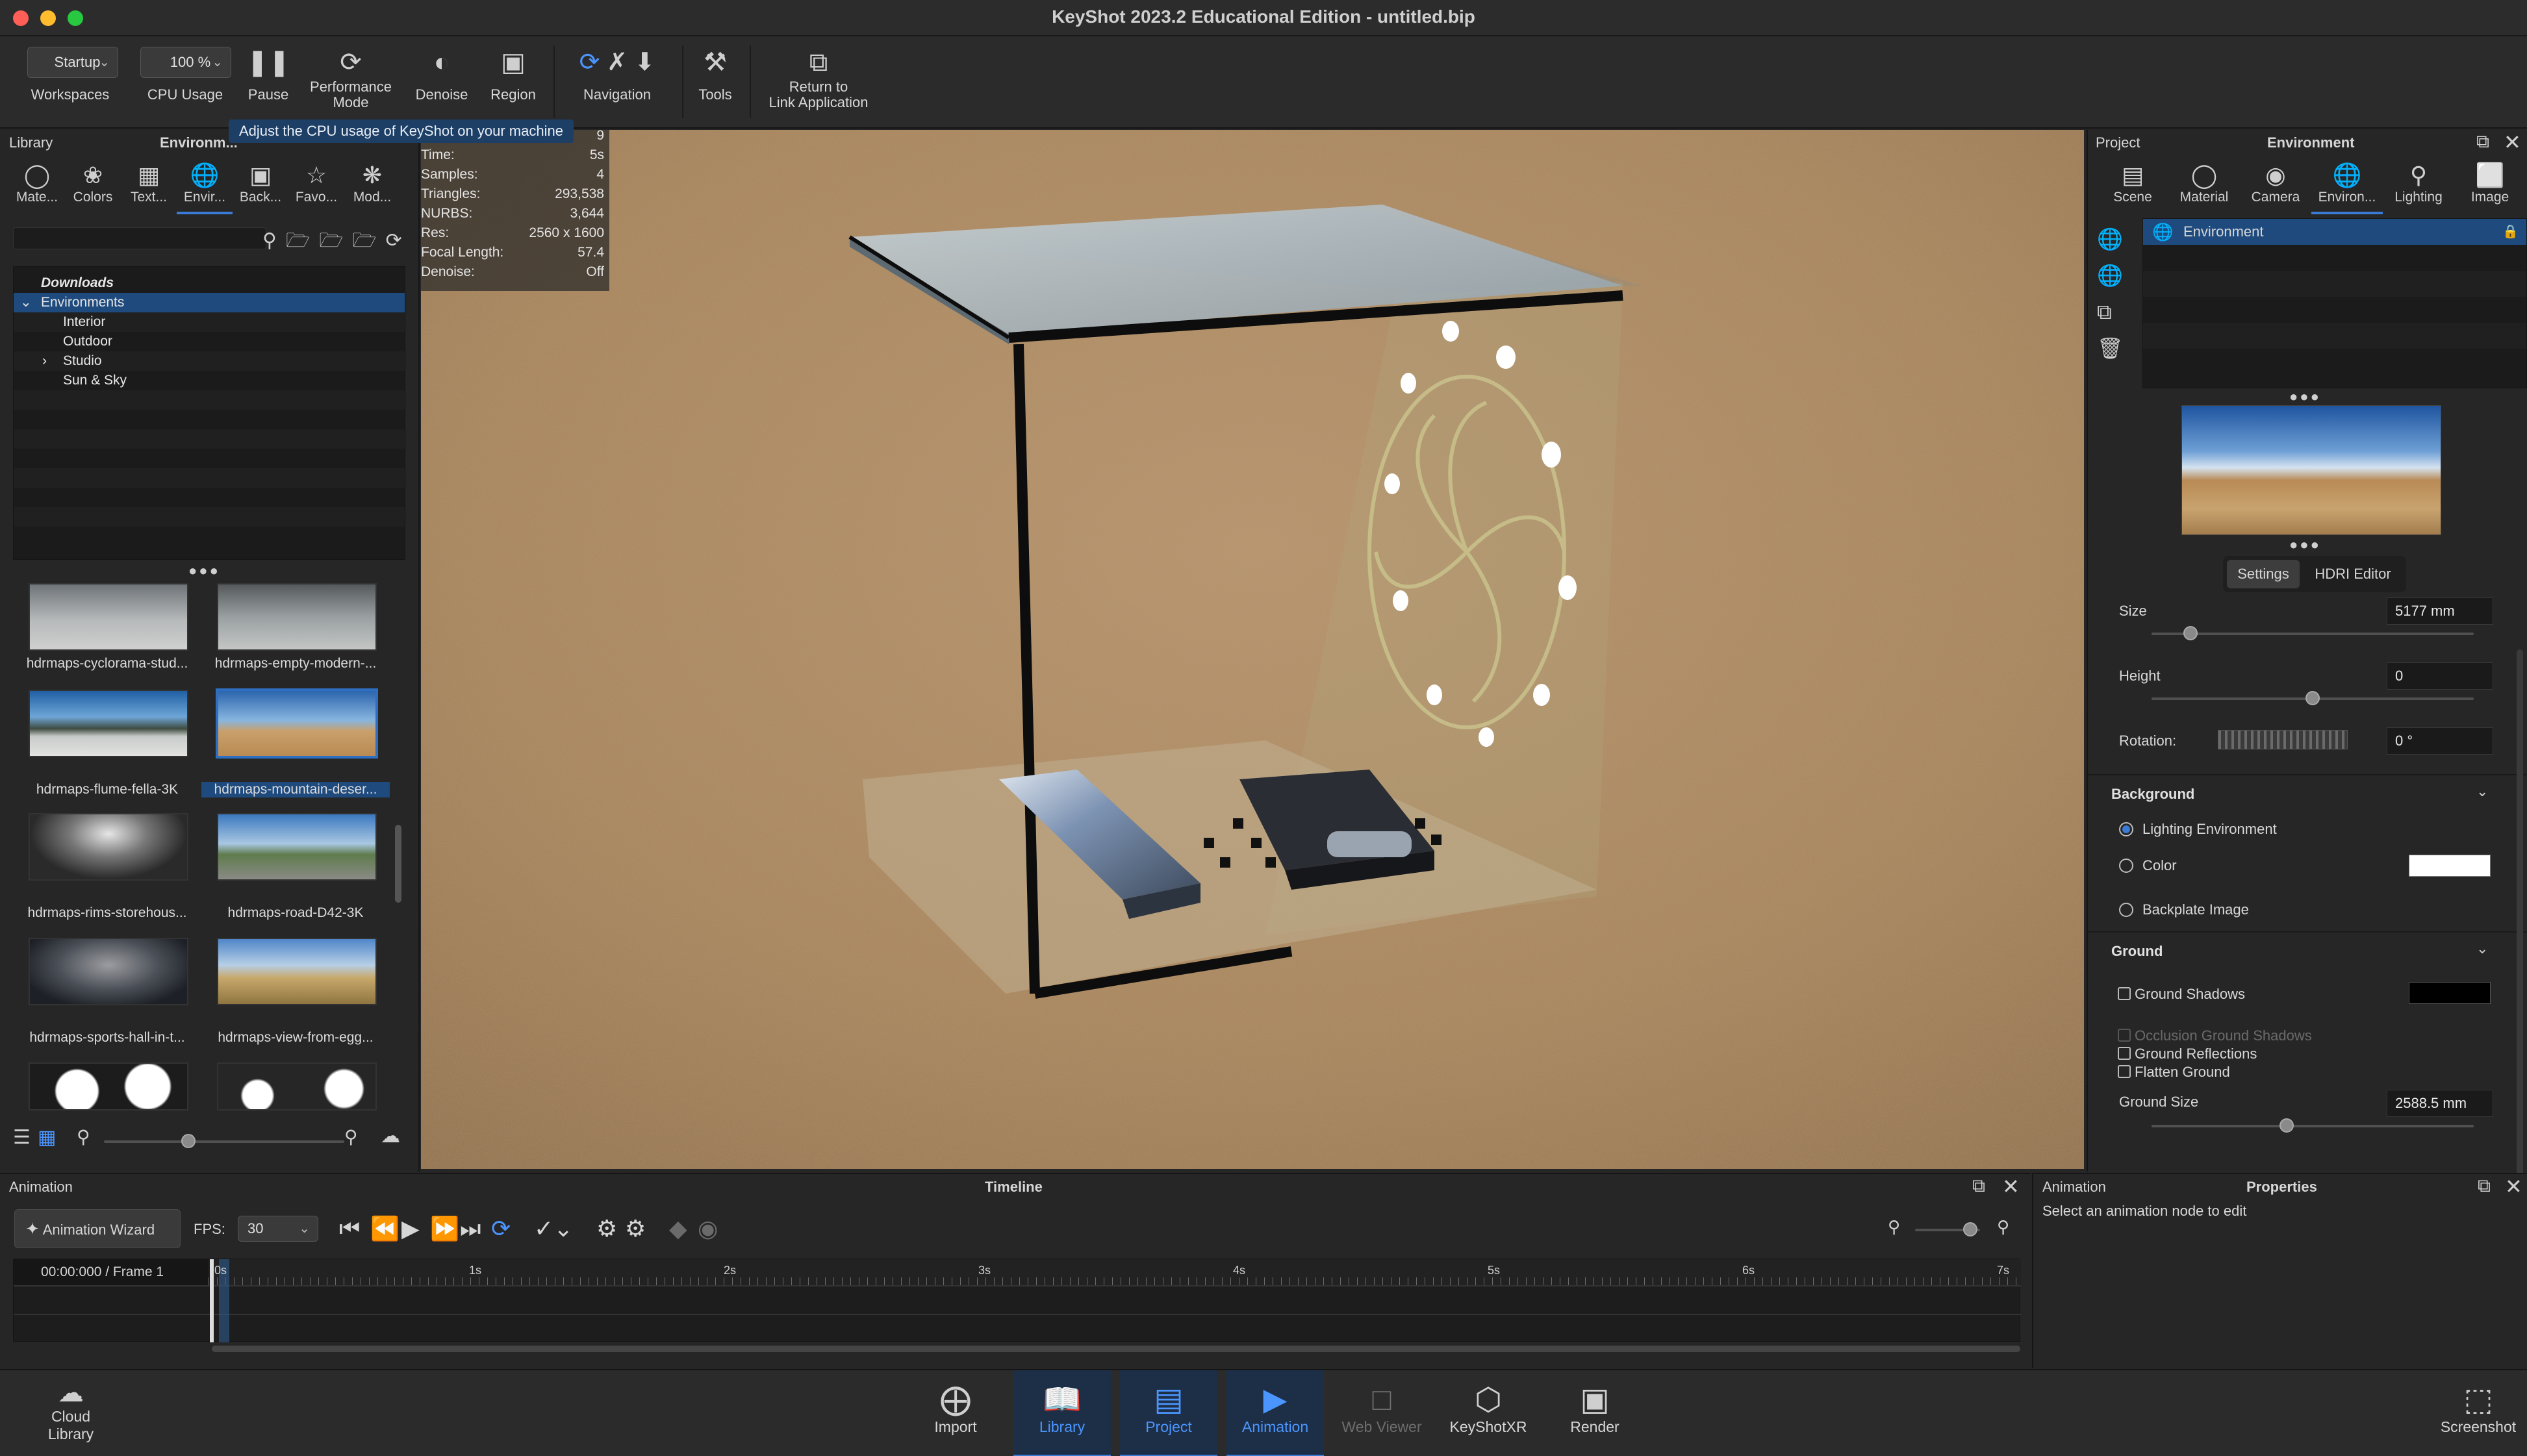 Image resolution: width=2527 pixels, height=1456 pixels. Describe the element at coordinates (209, 380) in the screenshot. I see `tree-sun-sky: Sun & Sky` at that location.